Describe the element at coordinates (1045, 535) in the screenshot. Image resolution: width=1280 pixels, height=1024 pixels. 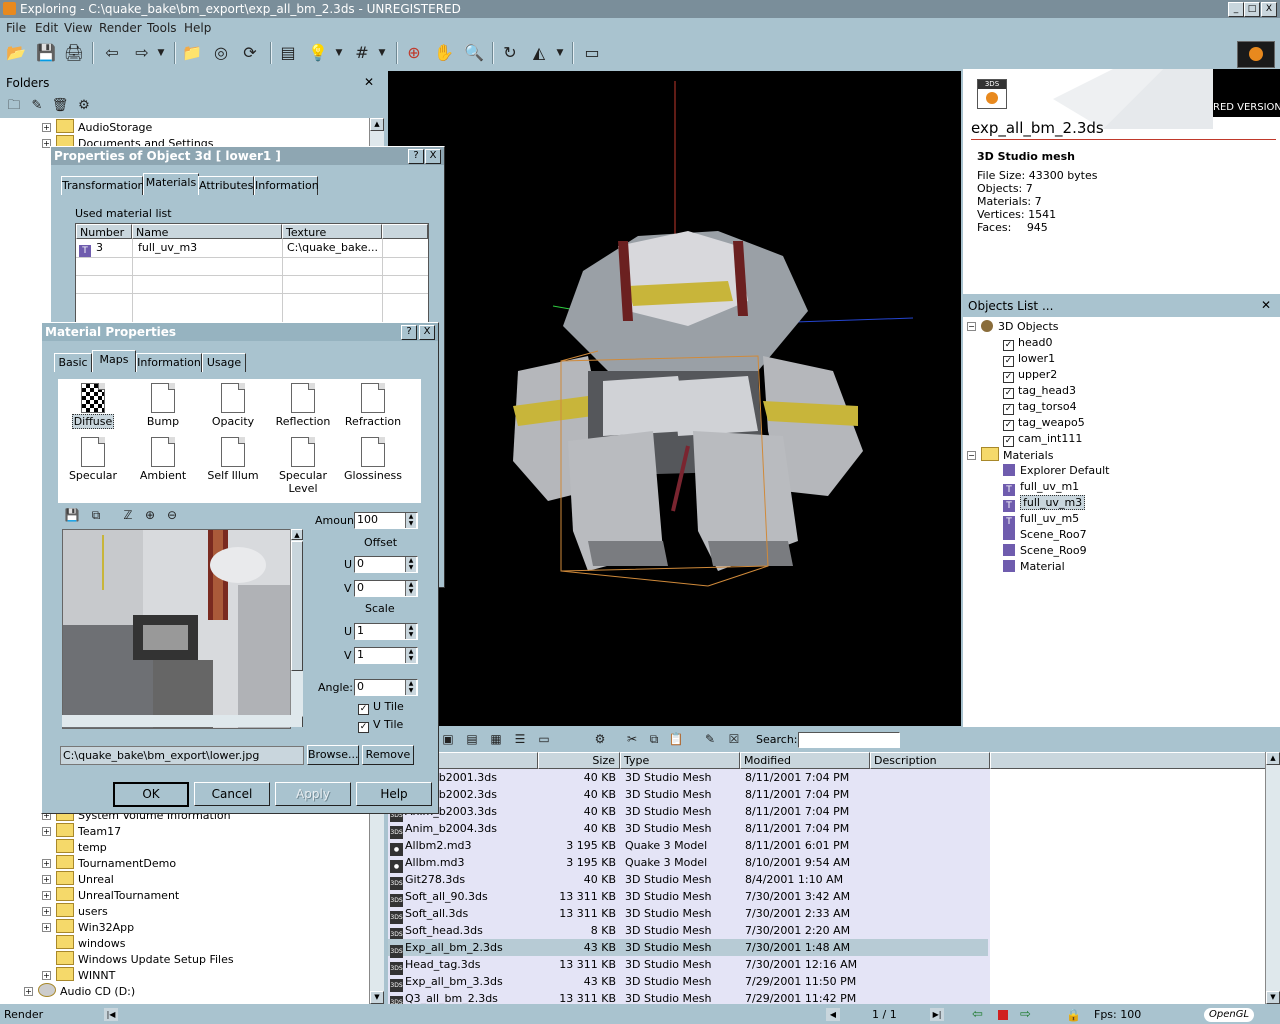
I see `material-item: Scene_Roo7` at that location.